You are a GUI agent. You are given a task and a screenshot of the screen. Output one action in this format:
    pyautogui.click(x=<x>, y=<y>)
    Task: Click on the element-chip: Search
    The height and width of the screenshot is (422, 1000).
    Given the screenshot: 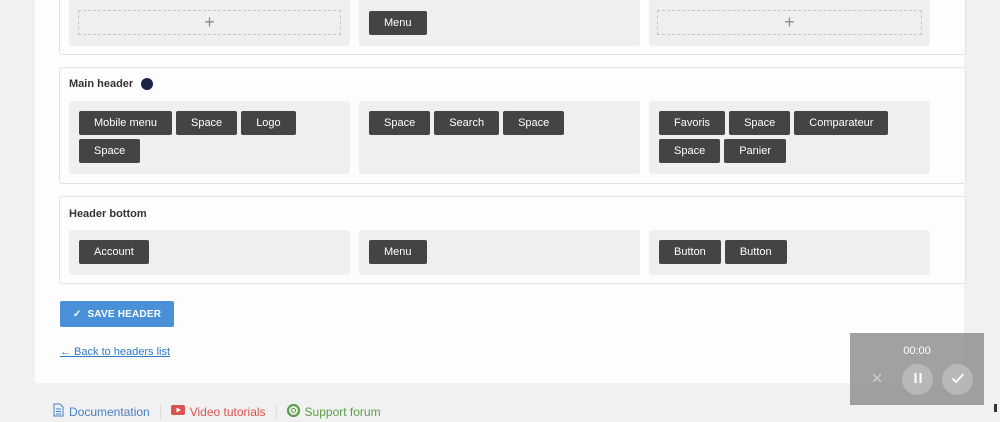 What is the action you would take?
    pyautogui.click(x=467, y=123)
    